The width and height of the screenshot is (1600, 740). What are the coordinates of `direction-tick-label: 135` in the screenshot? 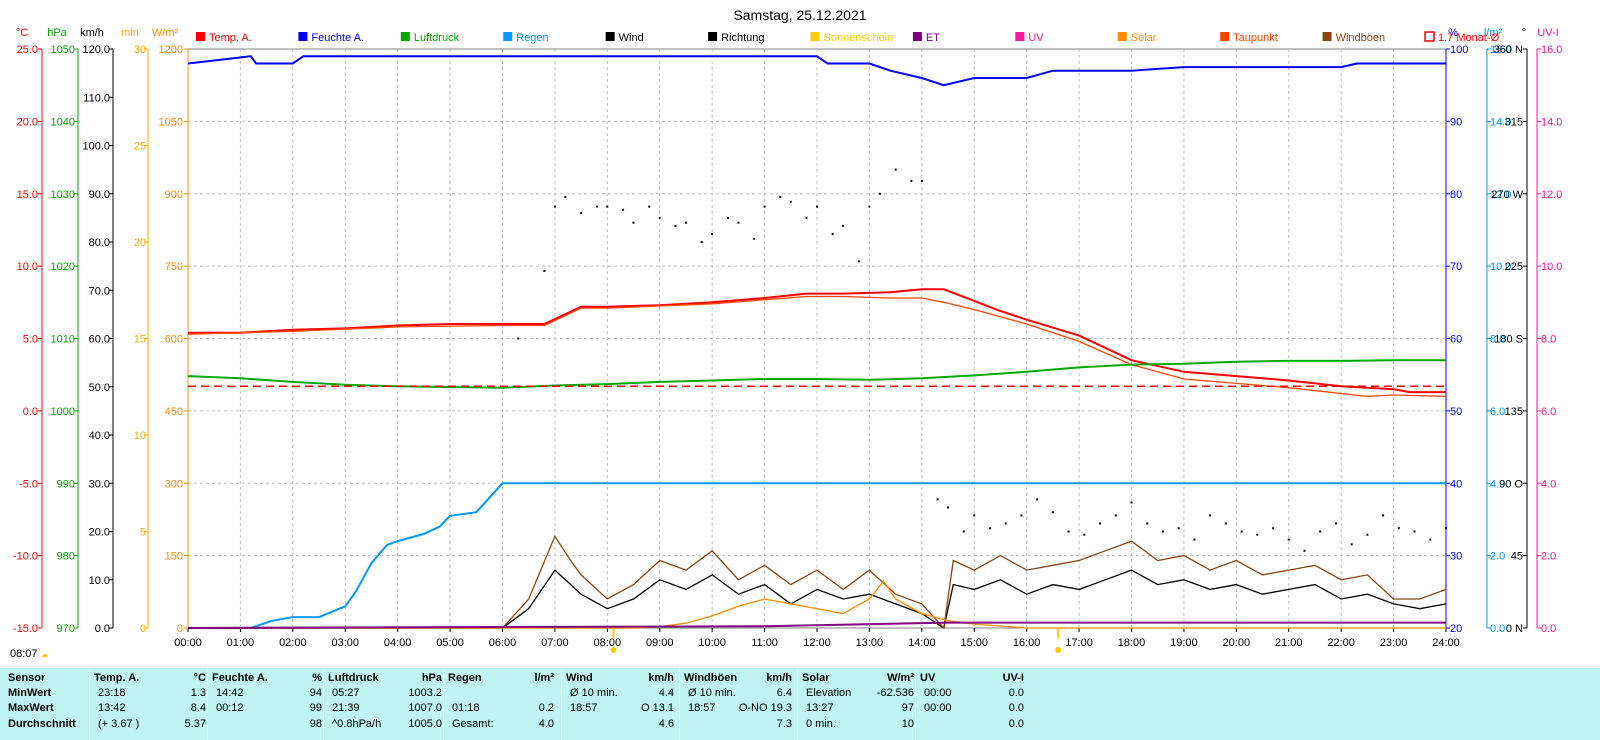 It's located at (1514, 412).